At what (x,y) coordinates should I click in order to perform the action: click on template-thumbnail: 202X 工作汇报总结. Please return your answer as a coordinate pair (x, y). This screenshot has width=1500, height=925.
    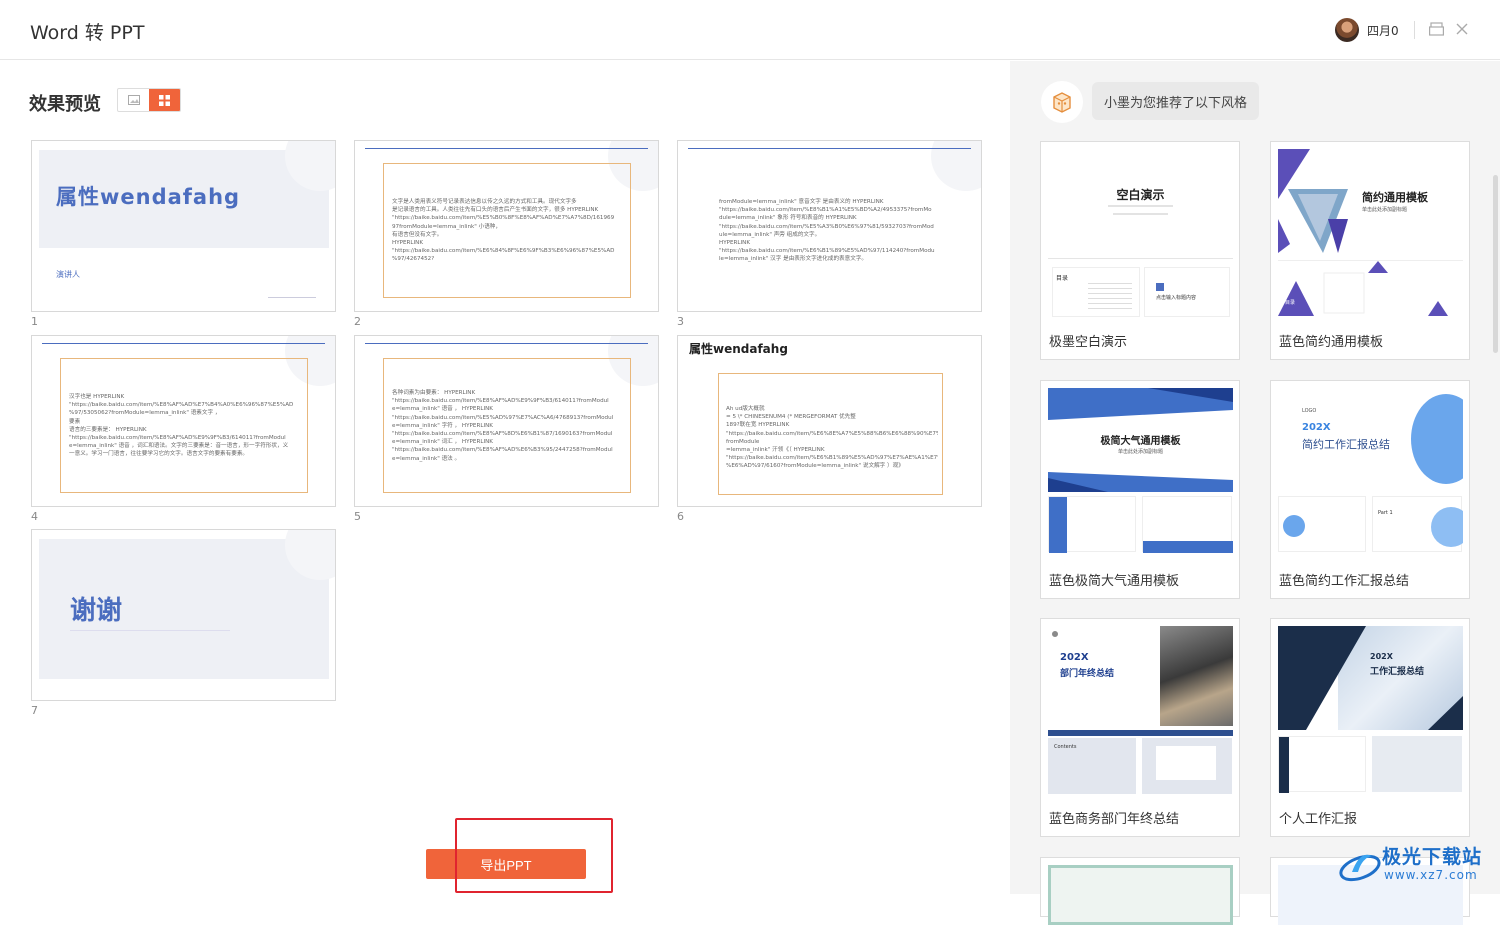
    Looking at the image, I should click on (1370, 711).